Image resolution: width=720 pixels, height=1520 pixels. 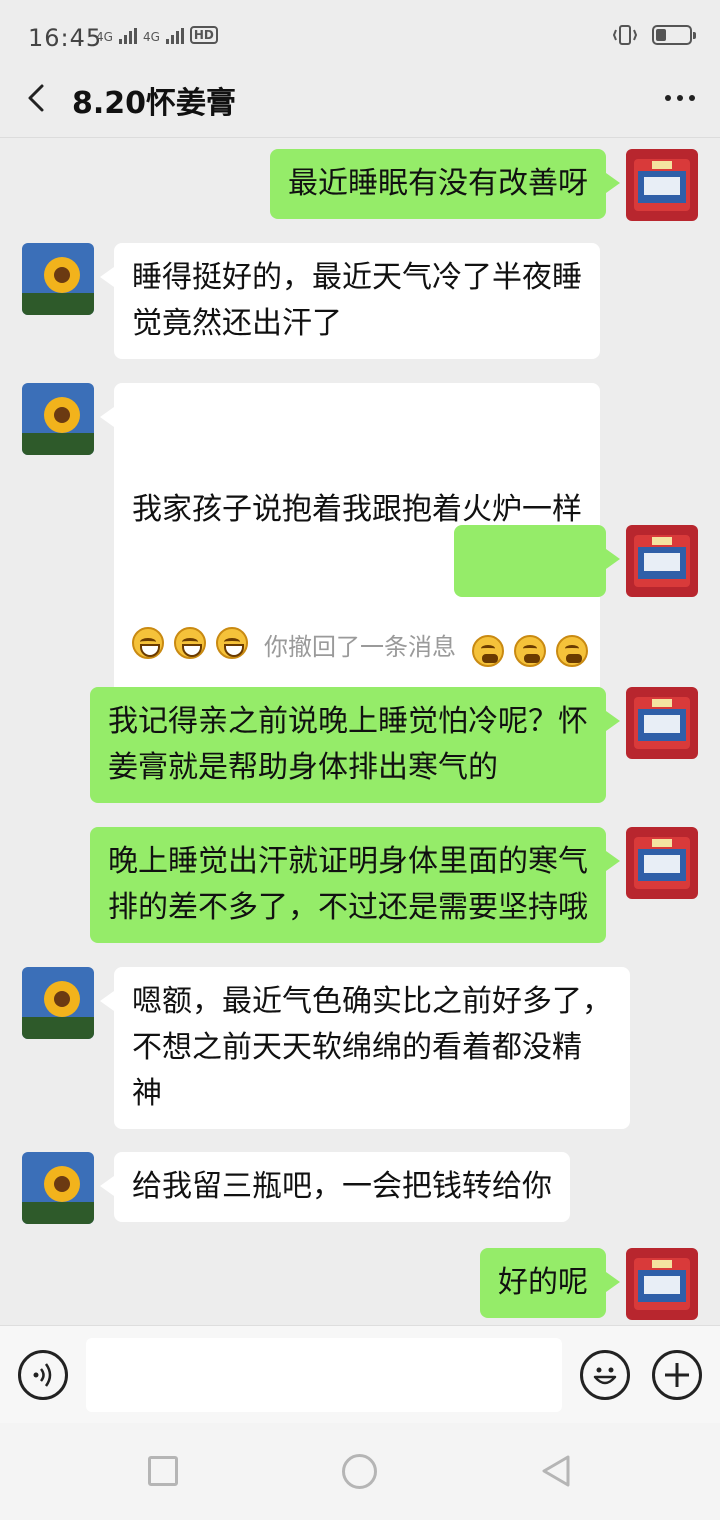 I want to click on home-icon, so click(x=359, y=1471).